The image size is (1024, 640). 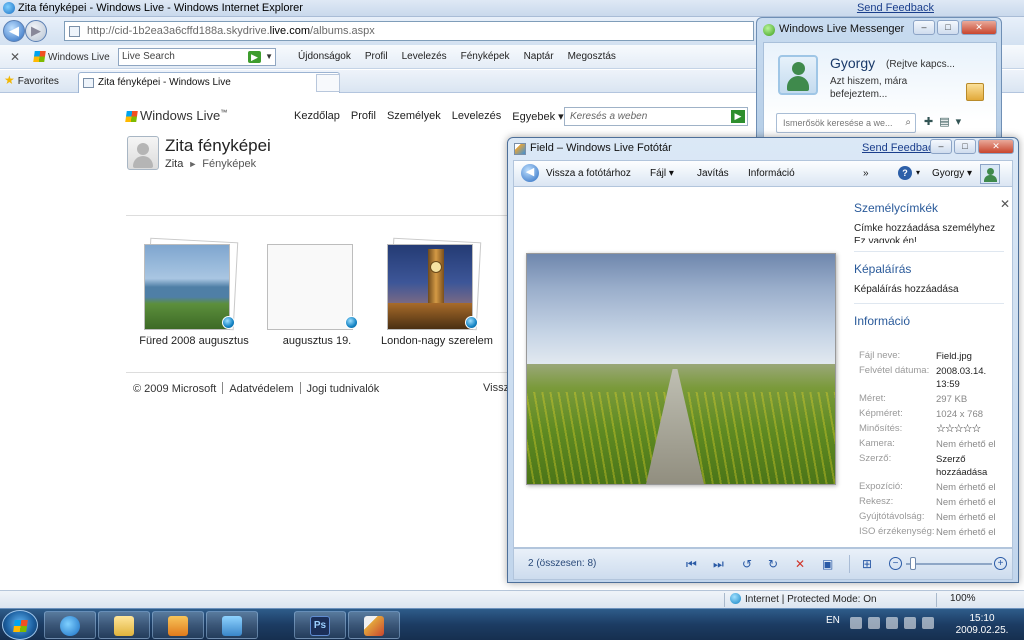 What do you see at coordinates (343, 389) in the screenshot?
I see `footer-legal-link: Jogi tudnivalók` at bounding box center [343, 389].